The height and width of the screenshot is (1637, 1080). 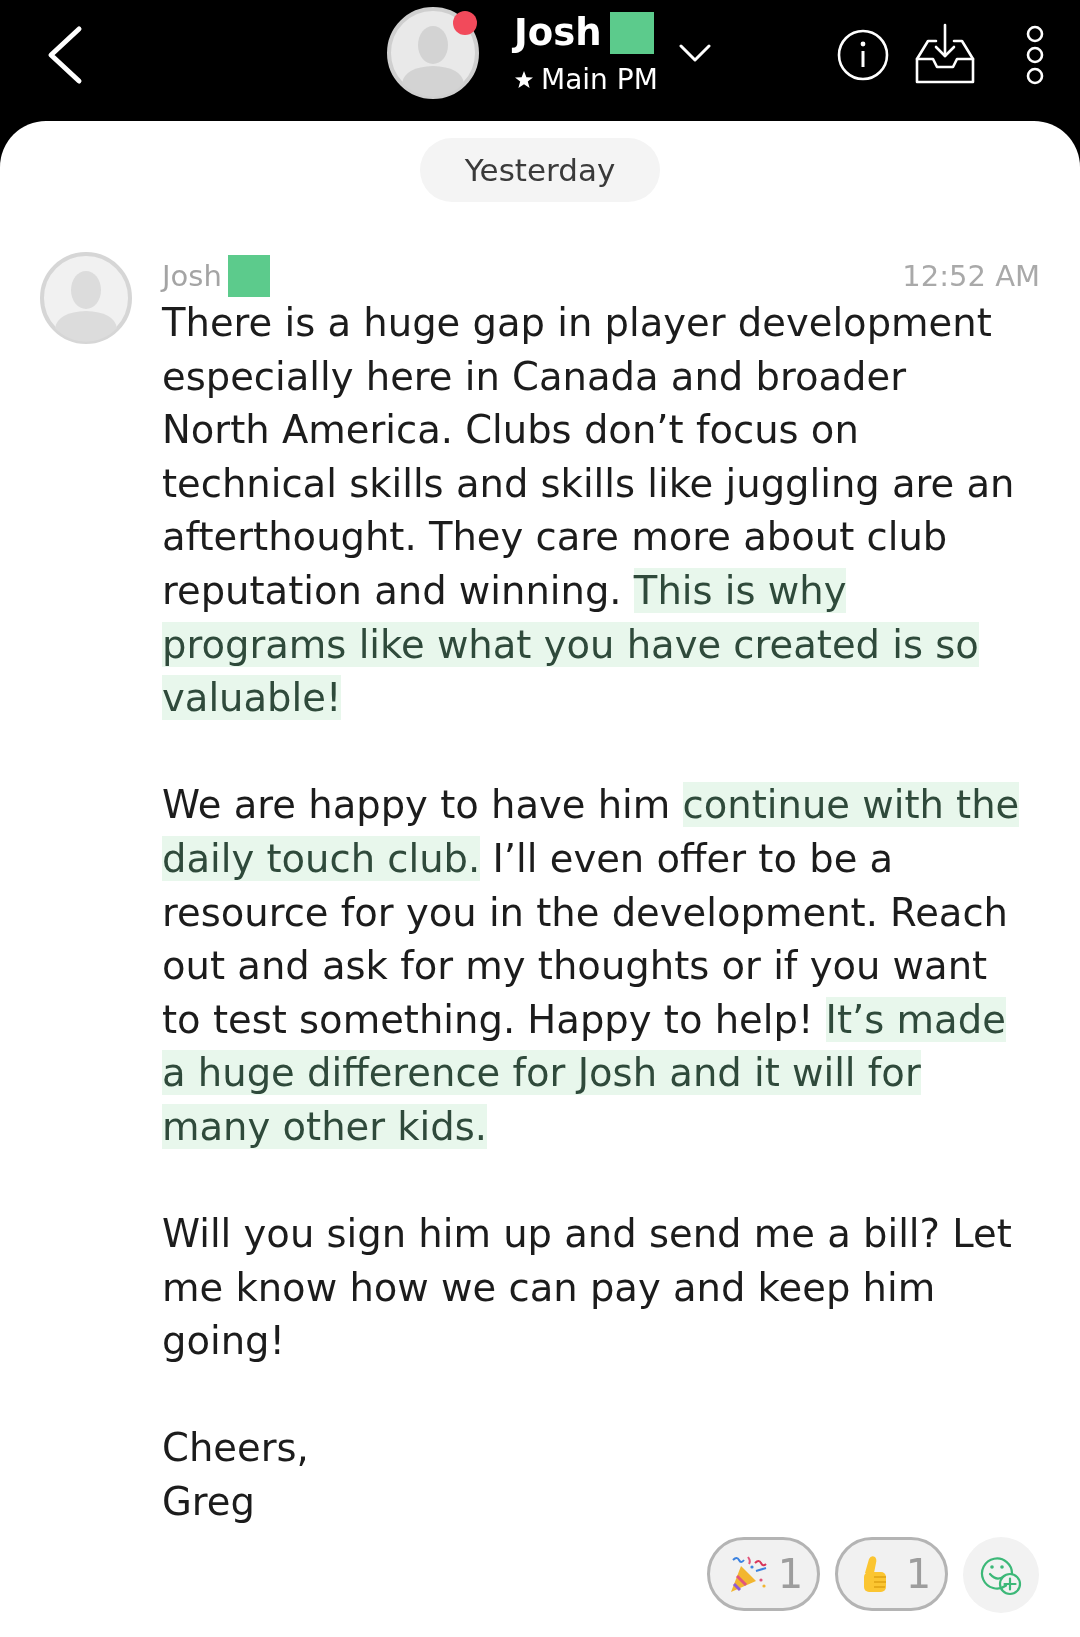 What do you see at coordinates (192, 276) in the screenshot?
I see `sender-name: Josh` at bounding box center [192, 276].